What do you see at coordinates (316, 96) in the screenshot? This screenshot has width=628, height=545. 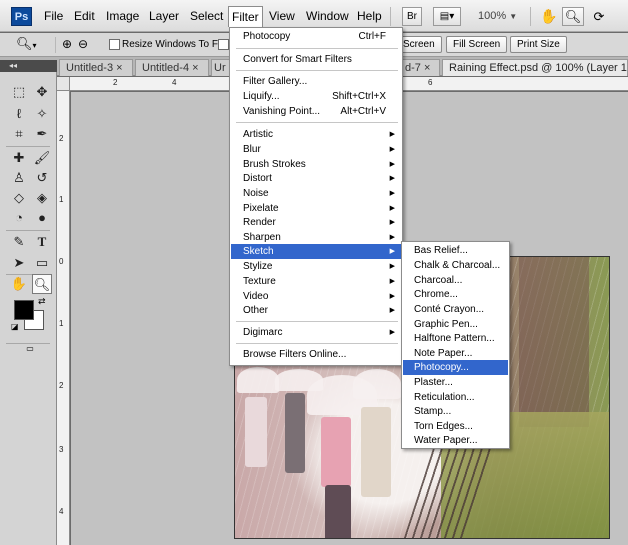 I see `menu-item-liquify: Liquify... Shift+Ctrl+X` at bounding box center [316, 96].